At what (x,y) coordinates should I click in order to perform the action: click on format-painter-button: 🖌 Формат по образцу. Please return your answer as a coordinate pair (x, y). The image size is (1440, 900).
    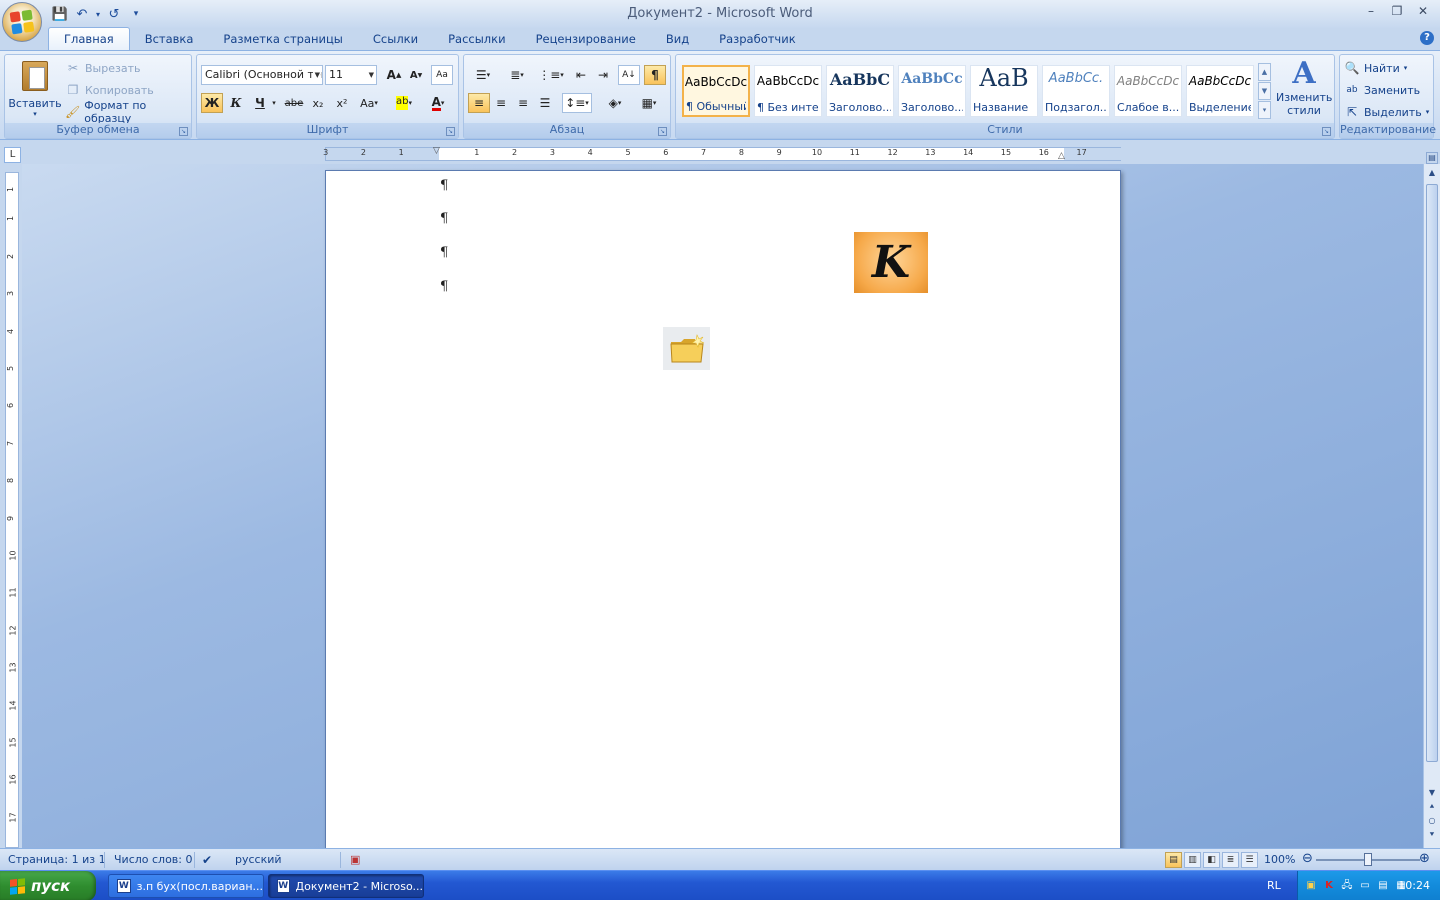
    Looking at the image, I should click on (128, 112).